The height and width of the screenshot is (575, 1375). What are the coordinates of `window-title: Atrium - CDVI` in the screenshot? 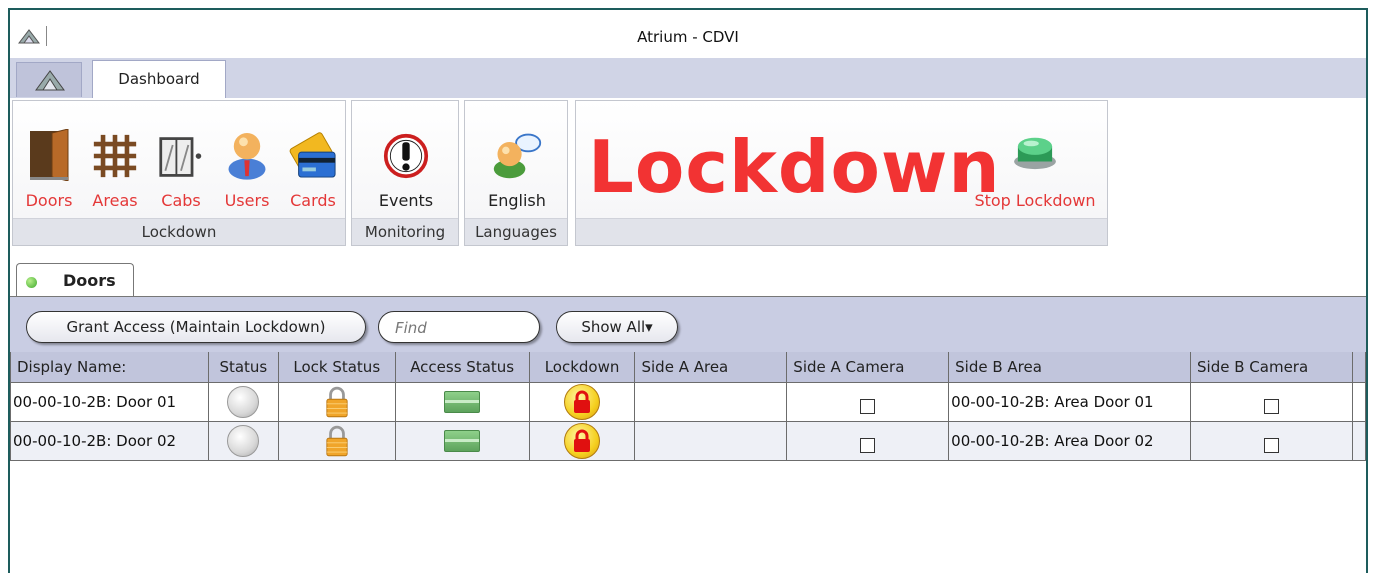 It's located at (688, 37).